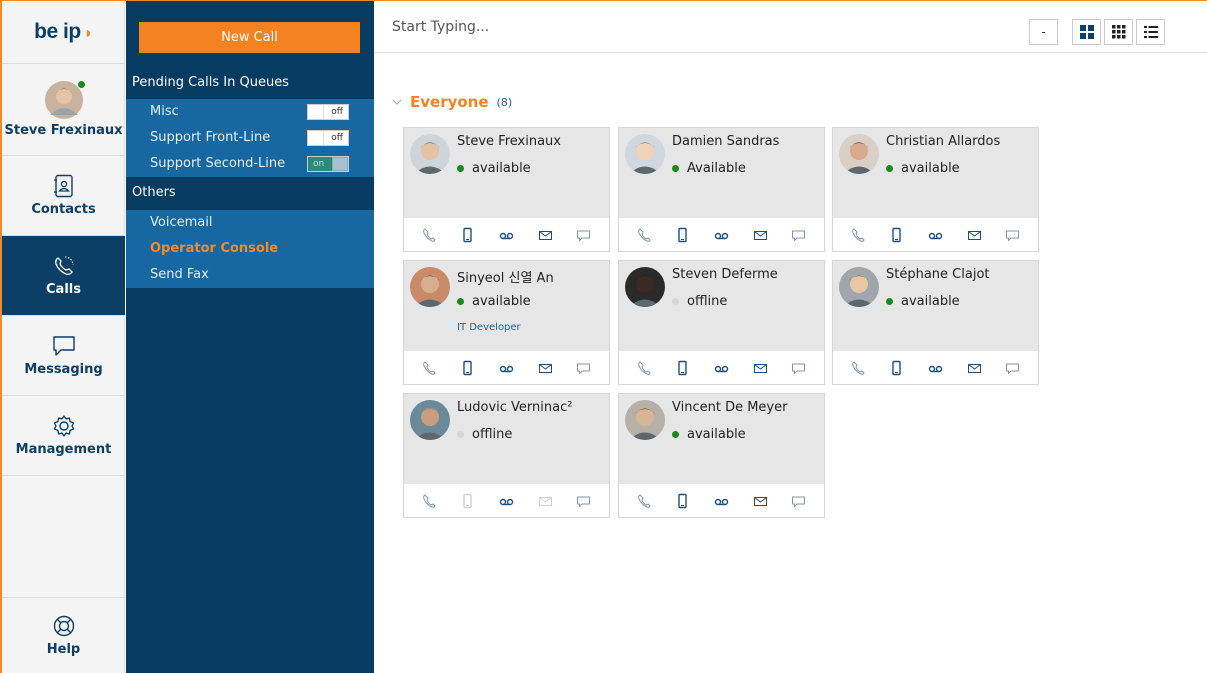  I want to click on logo: be ip ◗, so click(63, 32).